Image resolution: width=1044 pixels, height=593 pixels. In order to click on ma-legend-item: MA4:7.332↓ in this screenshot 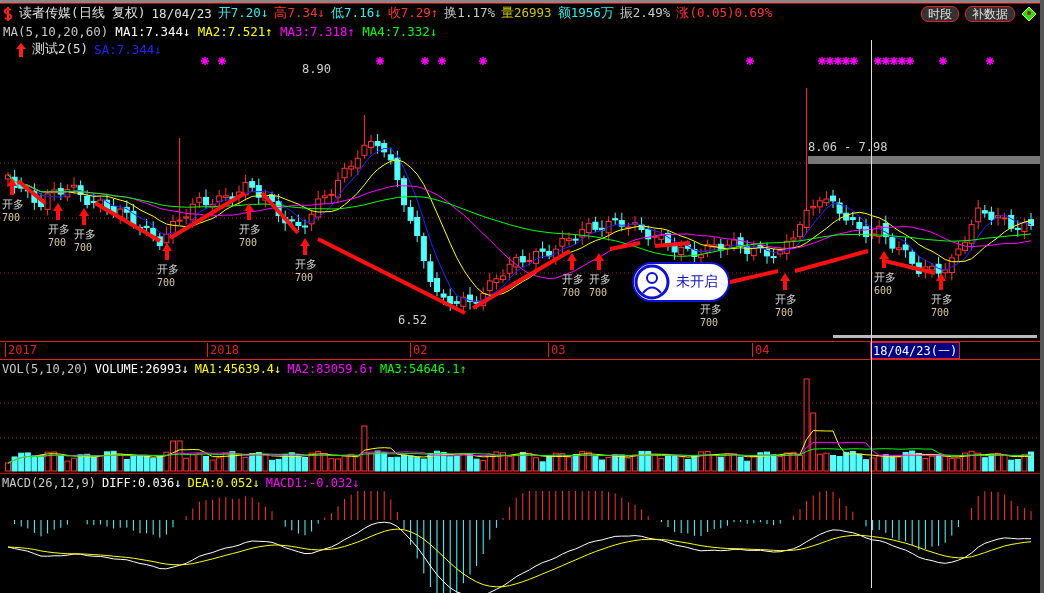, I will do `click(400, 31)`.